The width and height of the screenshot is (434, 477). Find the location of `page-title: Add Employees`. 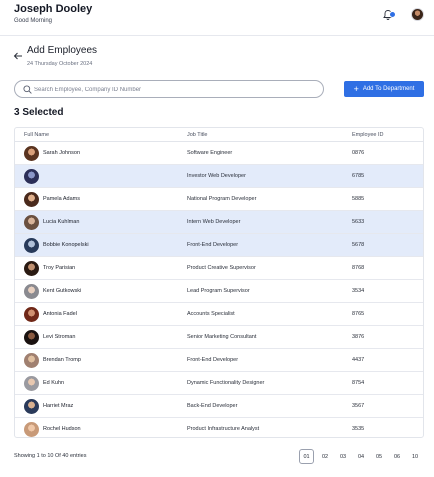

page-title: Add Employees is located at coordinates (62, 50).